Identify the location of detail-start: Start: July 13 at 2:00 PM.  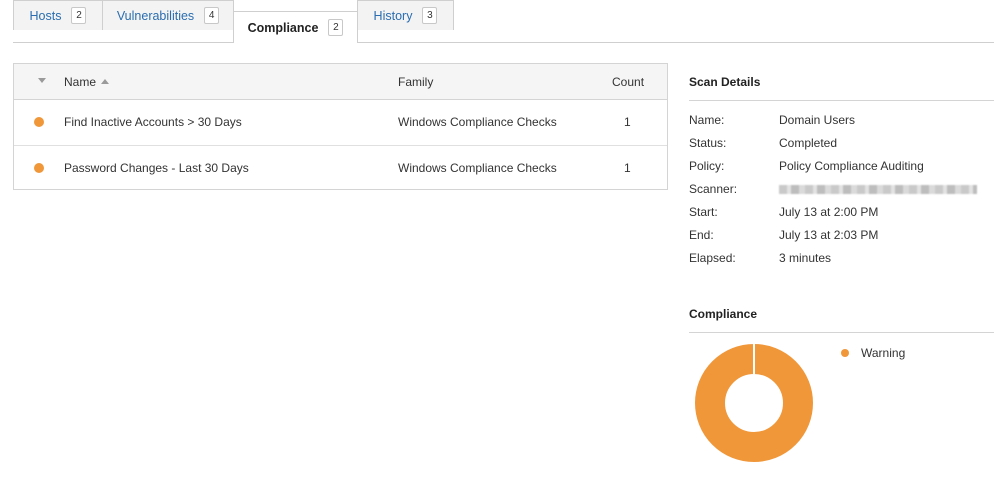
(839, 213).